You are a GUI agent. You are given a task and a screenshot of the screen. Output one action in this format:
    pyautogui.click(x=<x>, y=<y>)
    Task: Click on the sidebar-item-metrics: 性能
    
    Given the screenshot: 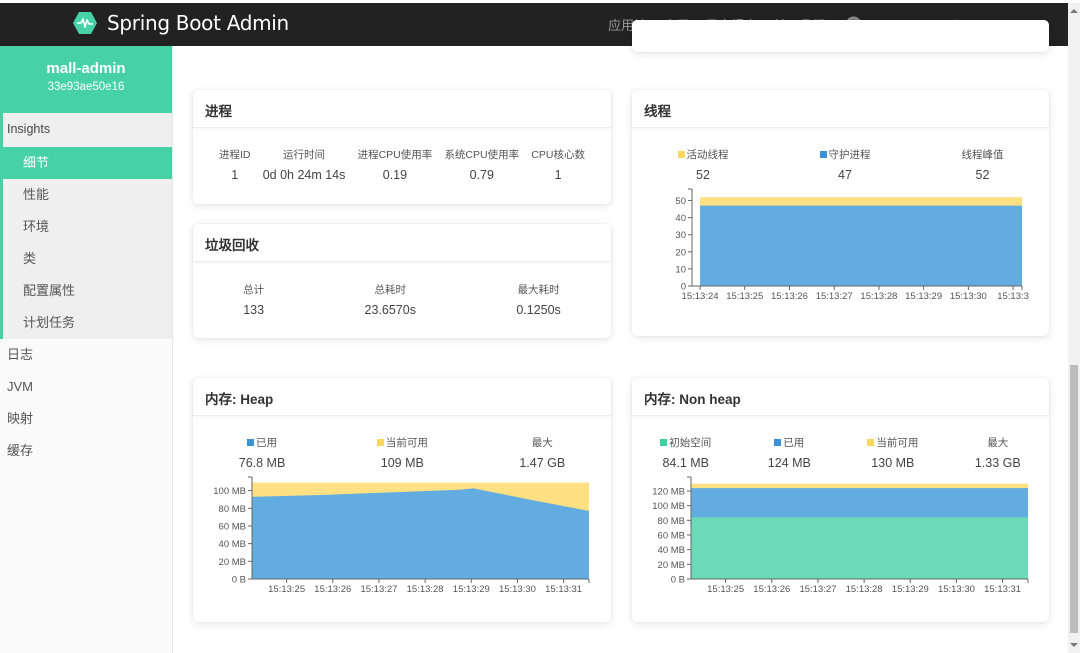 What is the action you would take?
    pyautogui.click(x=87, y=195)
    